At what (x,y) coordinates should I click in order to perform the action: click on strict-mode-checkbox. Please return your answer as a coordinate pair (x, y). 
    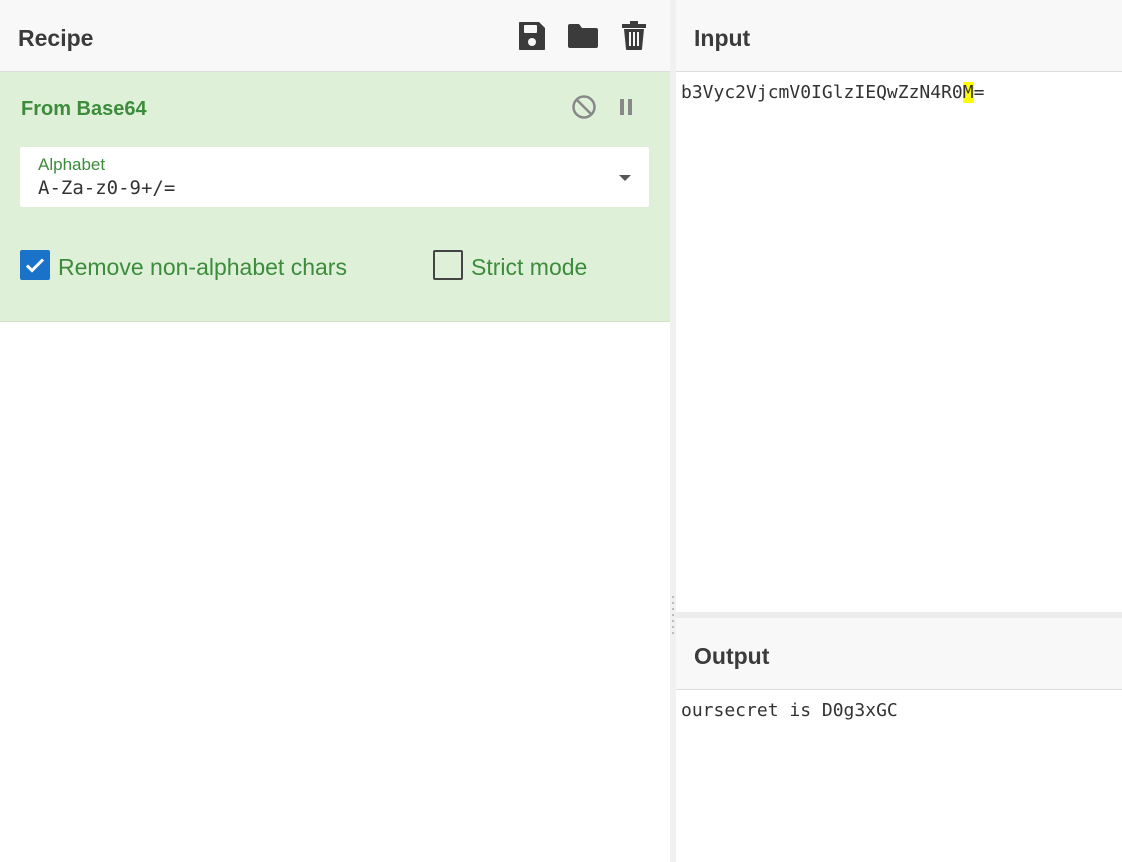
    Looking at the image, I should click on (448, 265).